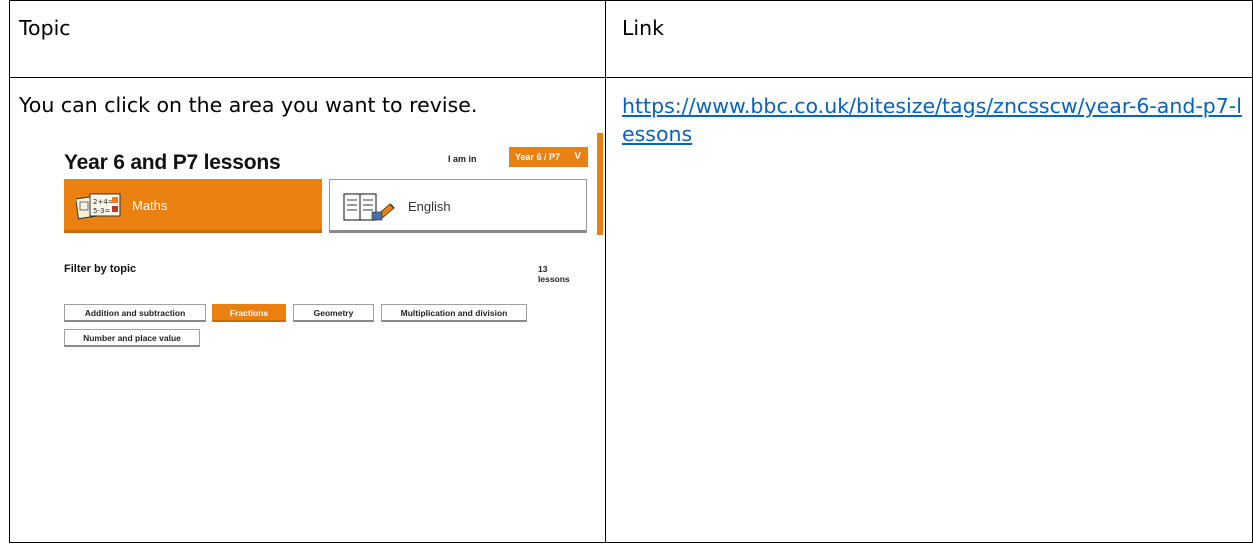 Image resolution: width=1253 pixels, height=544 pixels. I want to click on header-cell-link: Link, so click(929, 39).